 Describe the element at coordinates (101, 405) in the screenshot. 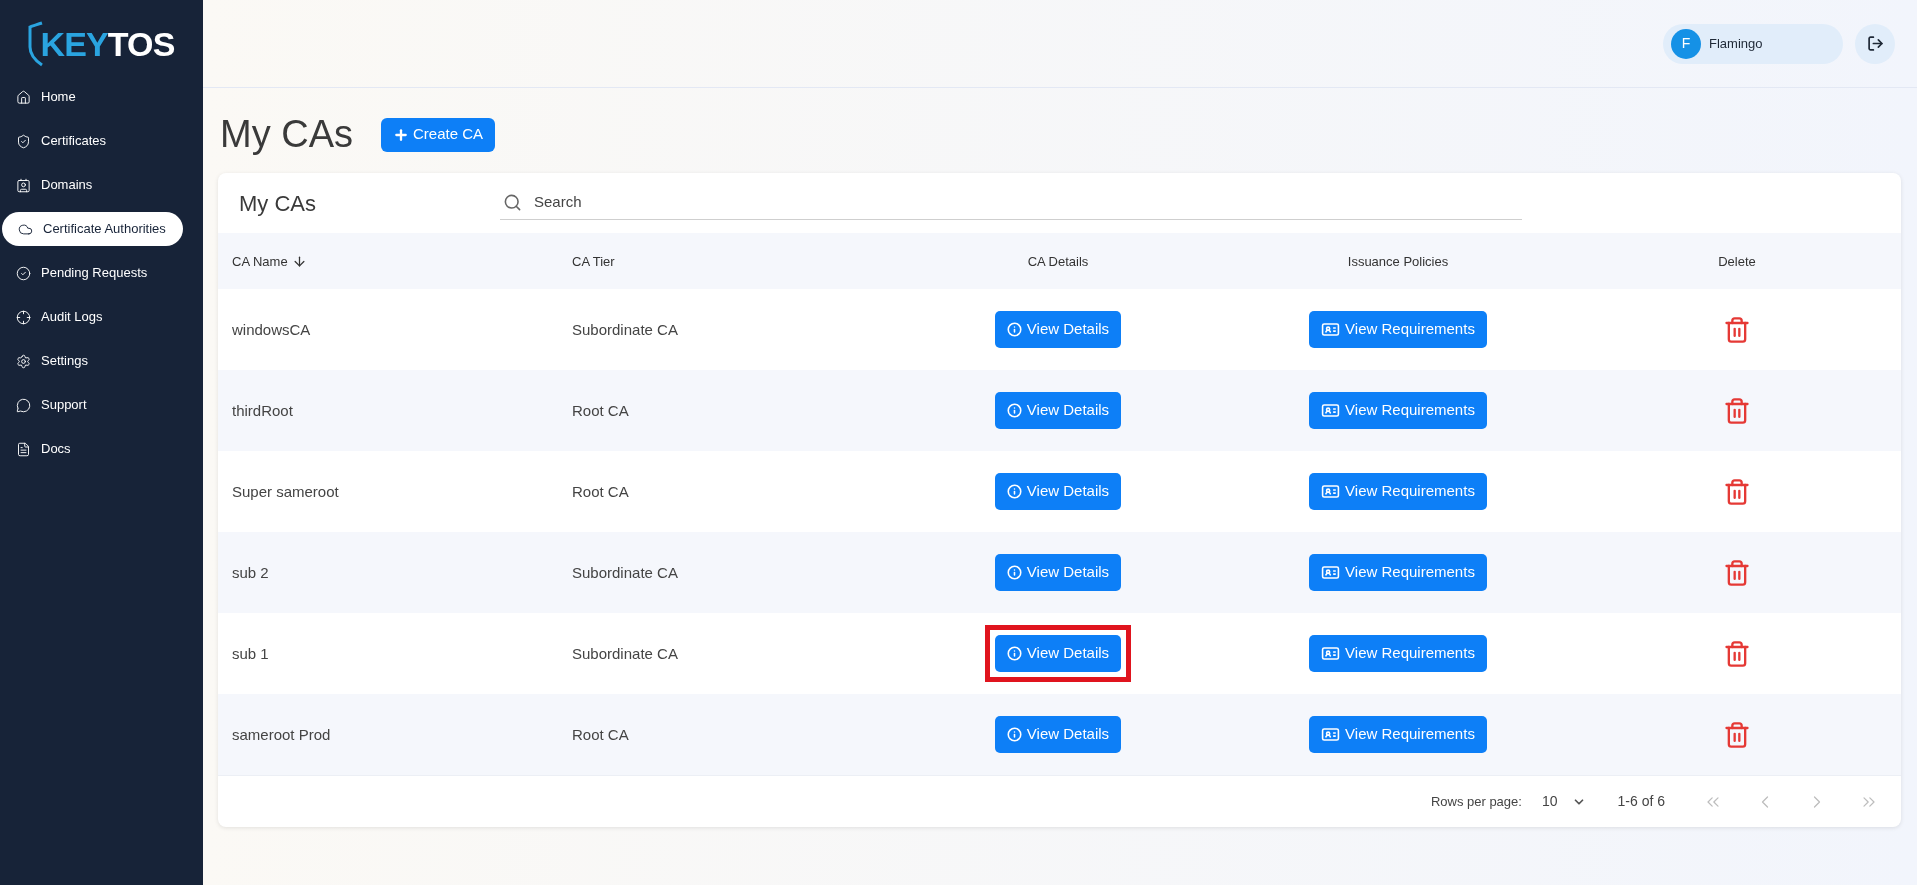

I see `nav-item: Support` at that location.